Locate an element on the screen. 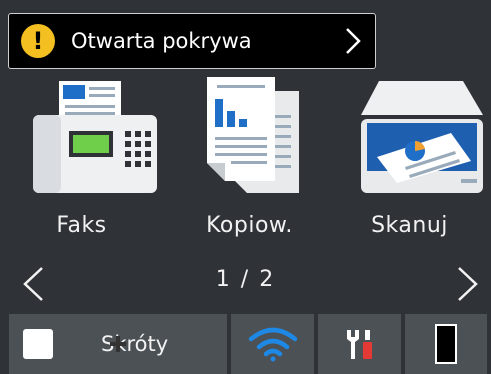 This screenshot has height=374, width=491. settings-button is located at coordinates (359, 344).